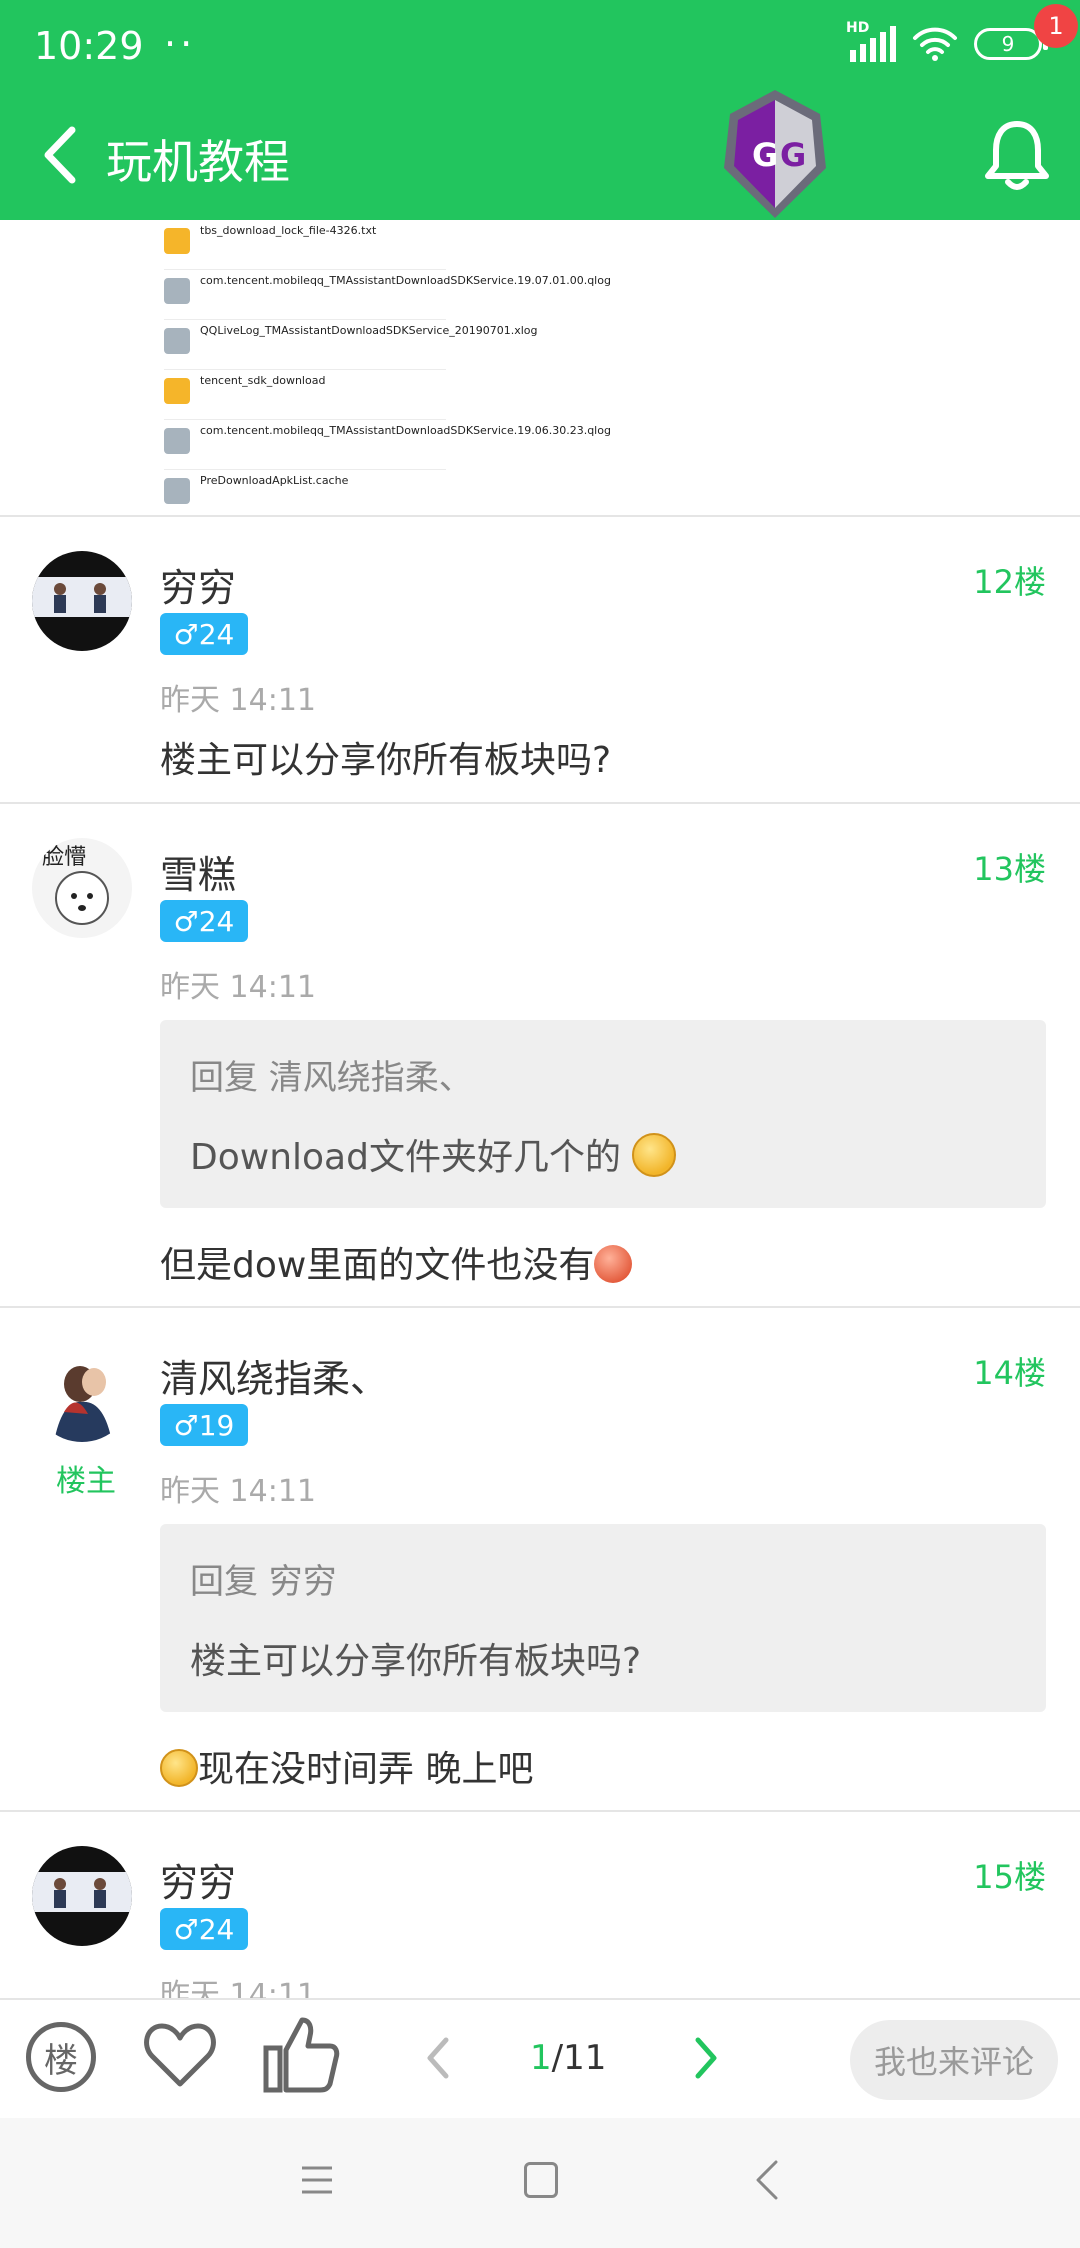  I want to click on floor-icon-label: 楼, so click(61, 2060).